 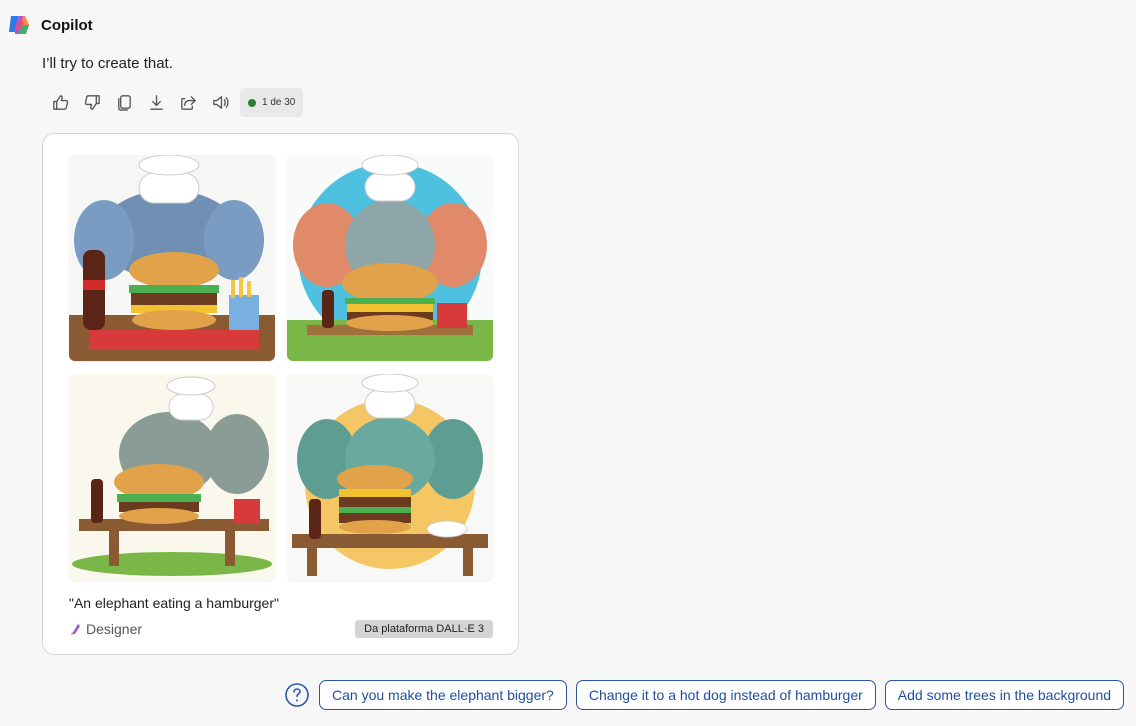 What do you see at coordinates (107, 63) in the screenshot?
I see `assistant-message: I’ll try to create that.` at bounding box center [107, 63].